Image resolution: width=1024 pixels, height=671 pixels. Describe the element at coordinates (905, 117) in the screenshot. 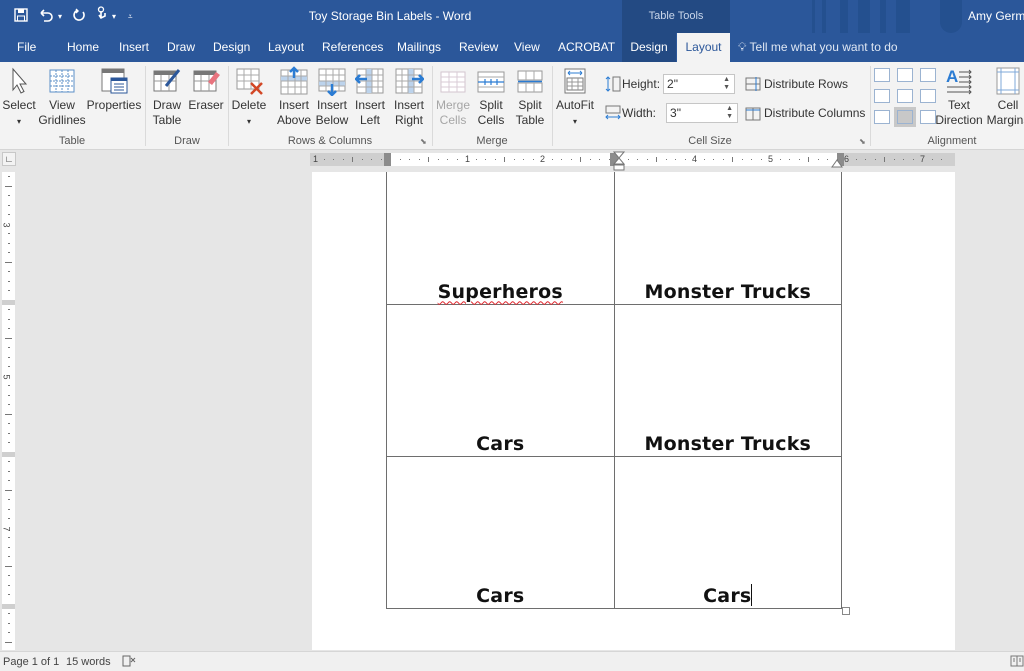

I see `align-bottom-center-button` at that location.